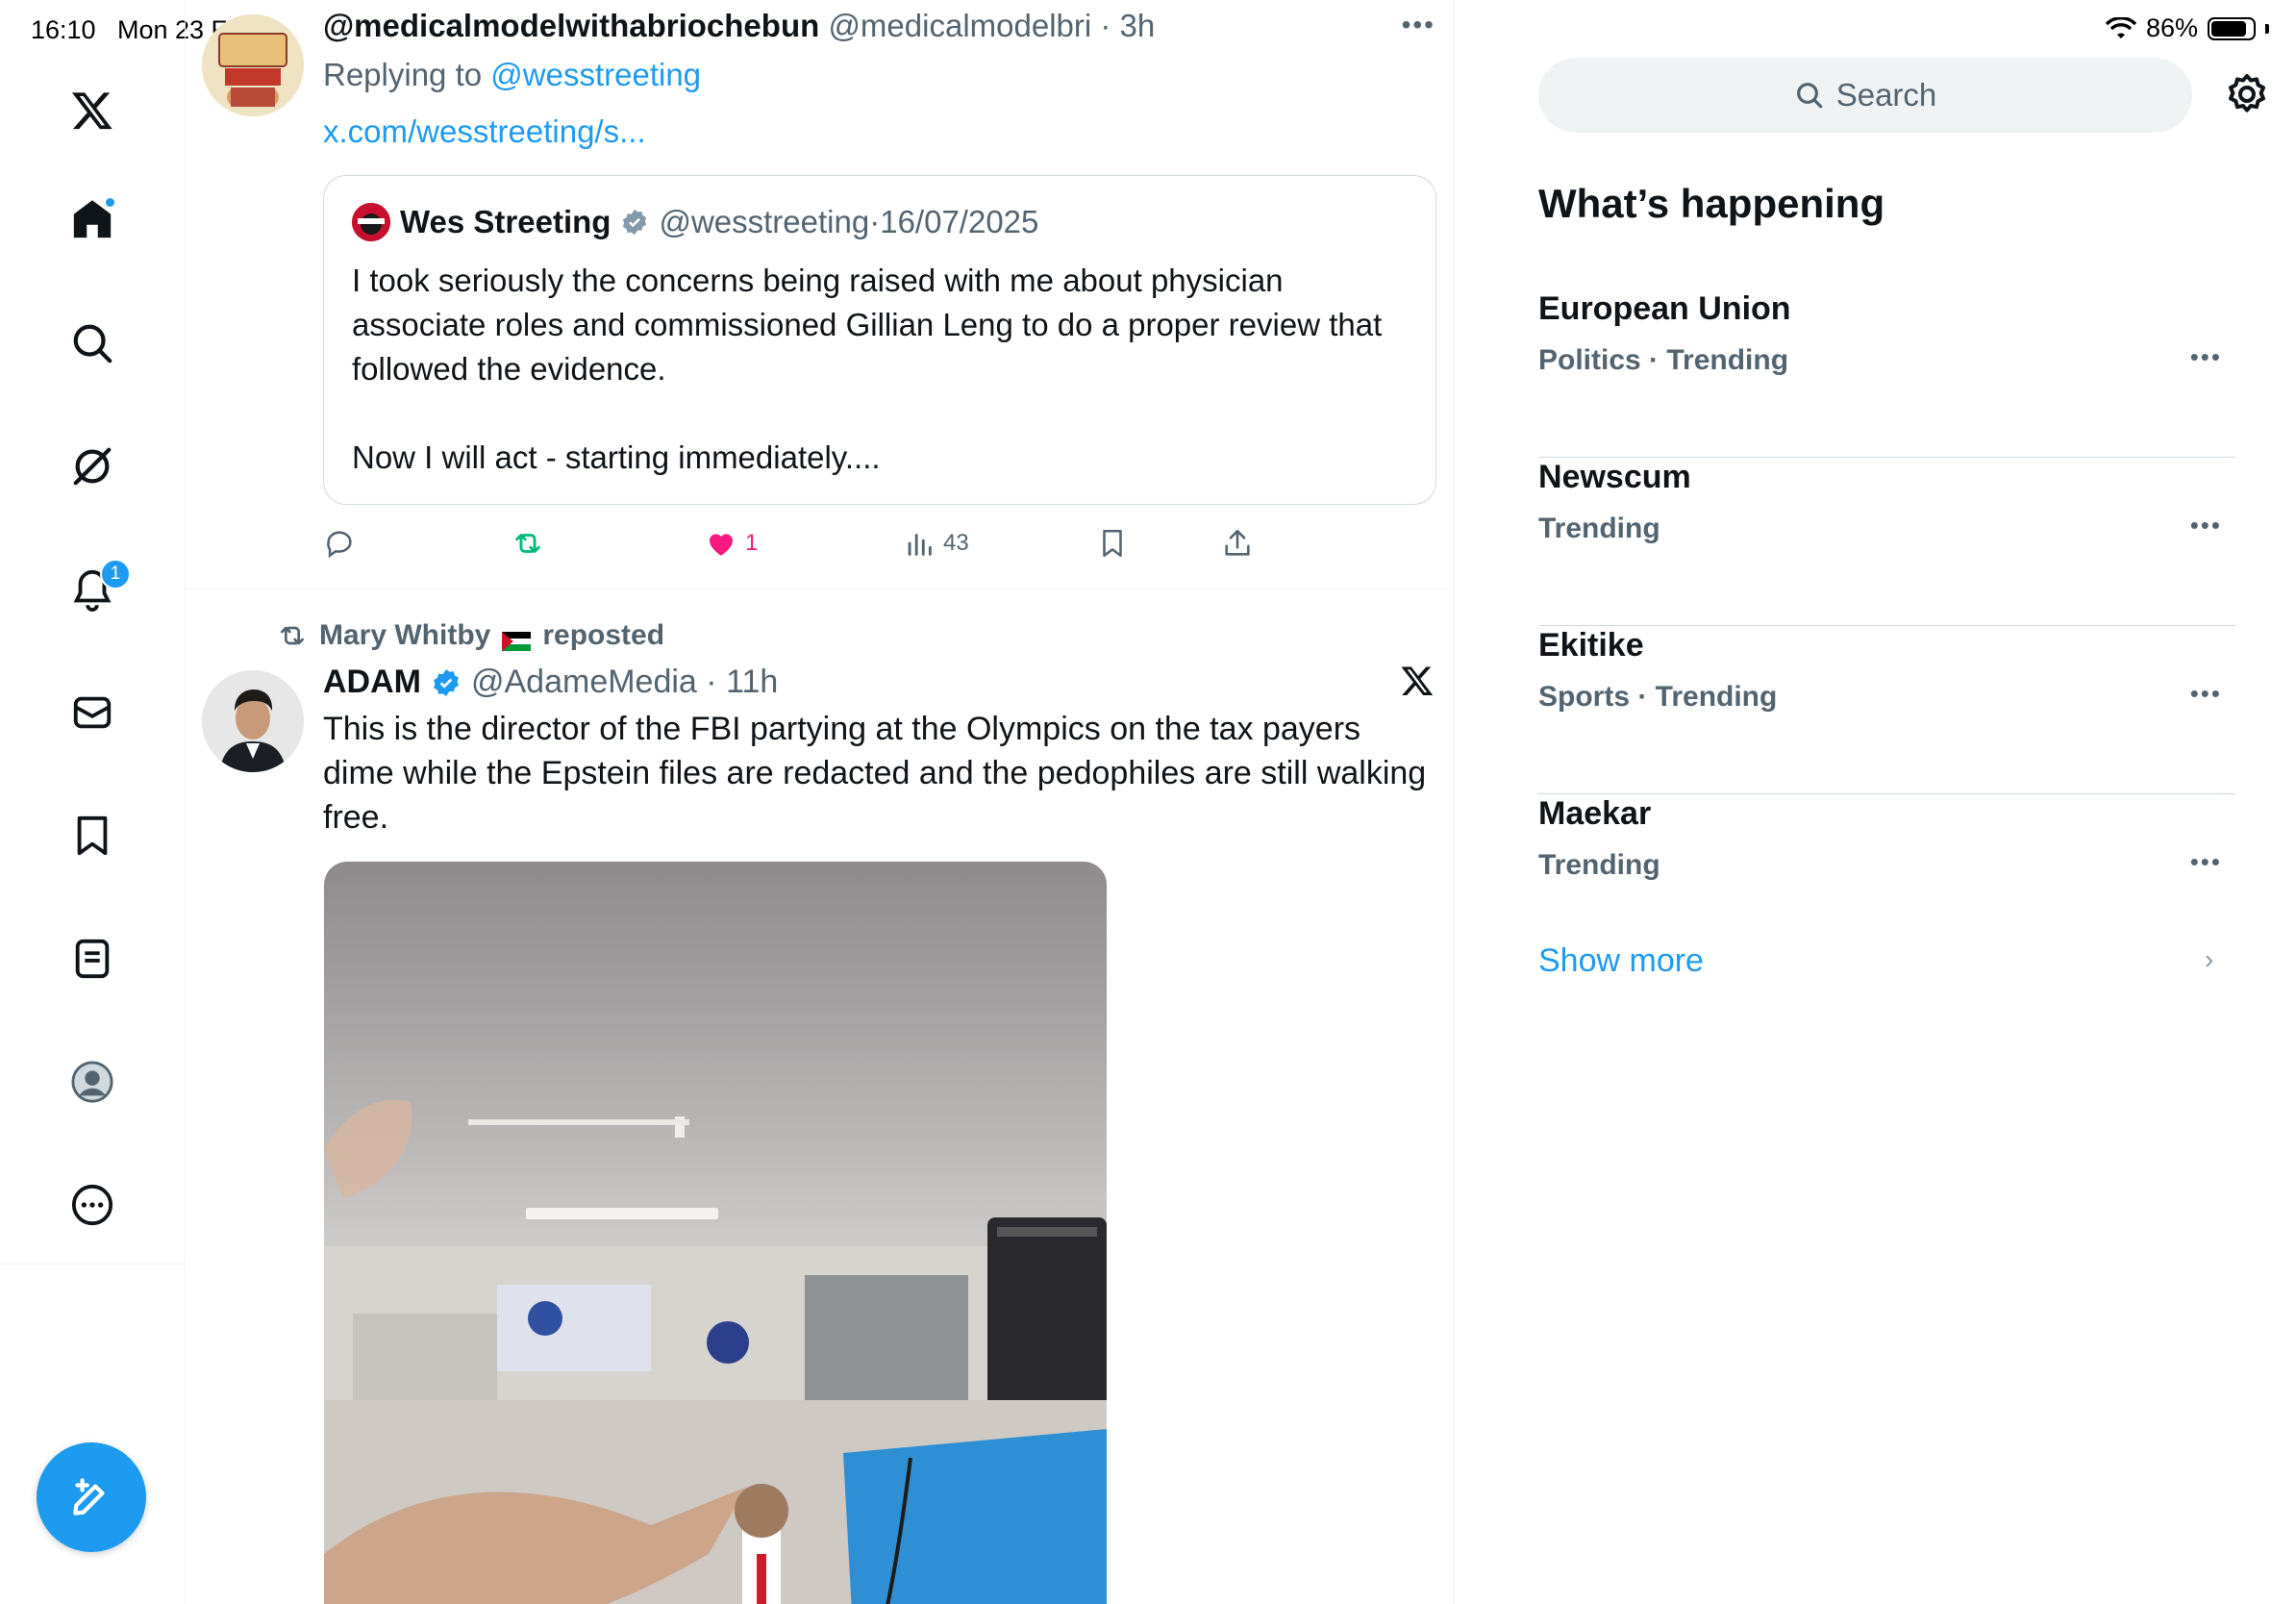  Describe the element at coordinates (115, 574) in the screenshot. I see `notifications-badge: 1` at that location.